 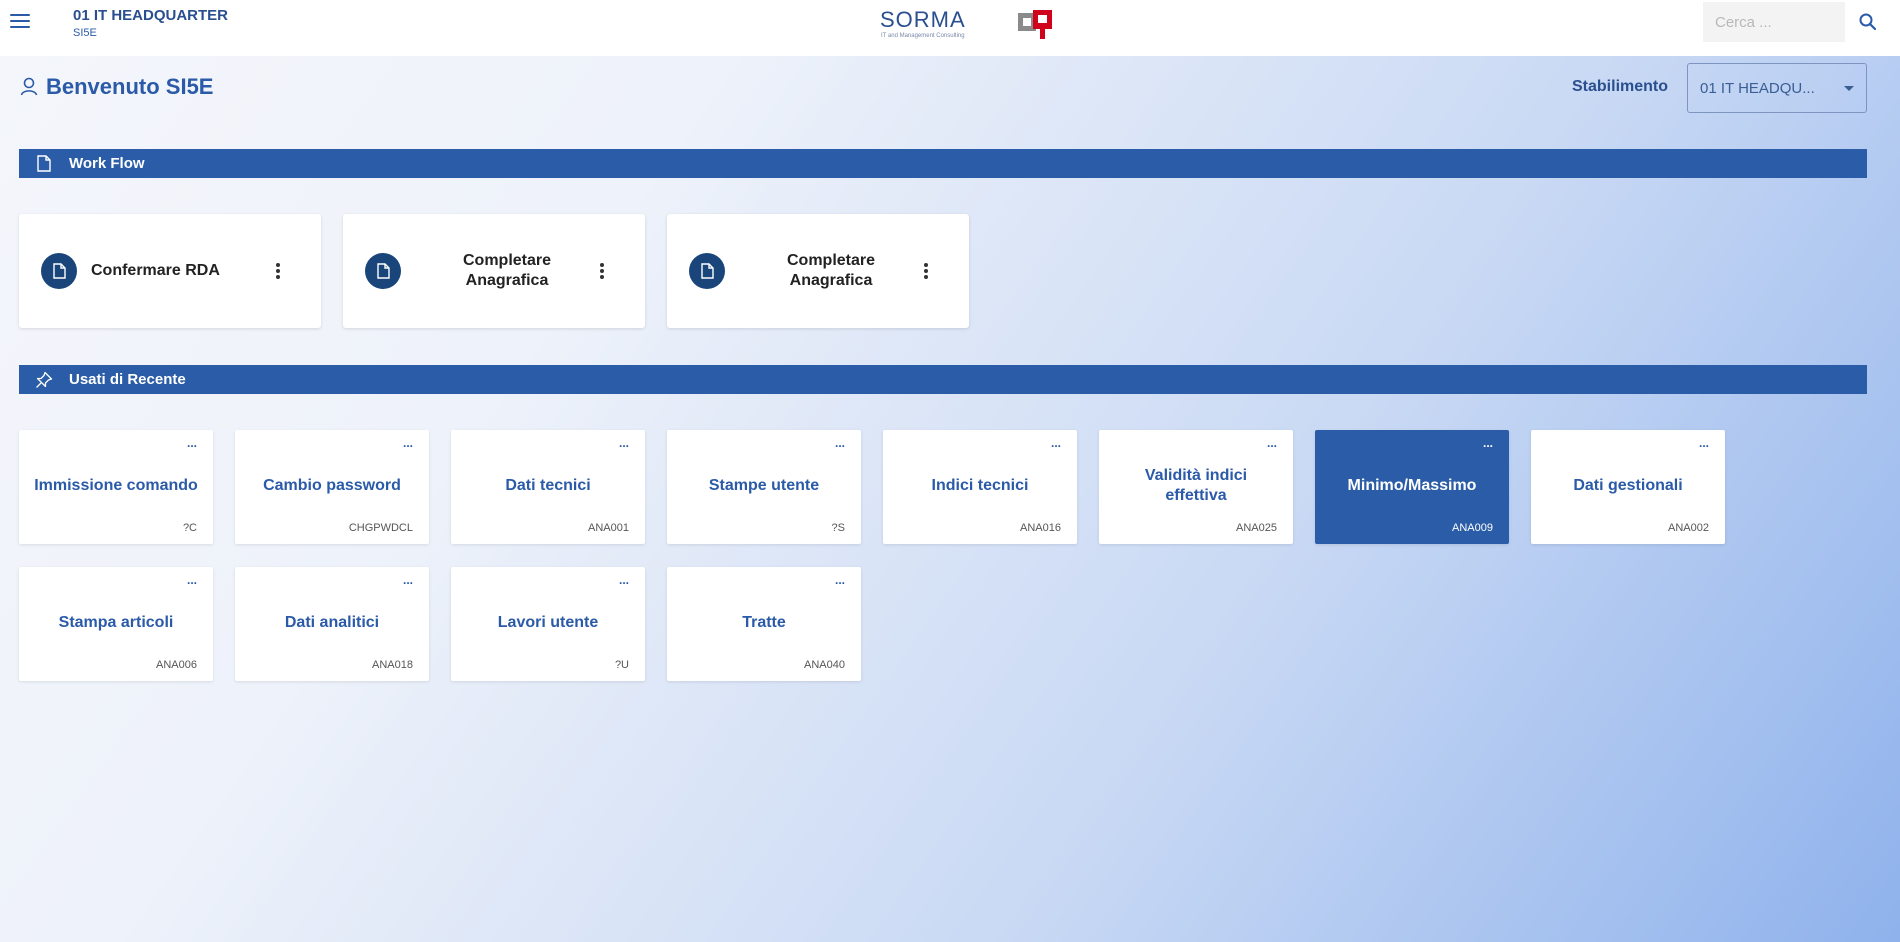 I want to click on recent-section-title: Usati di Recente, so click(x=127, y=379).